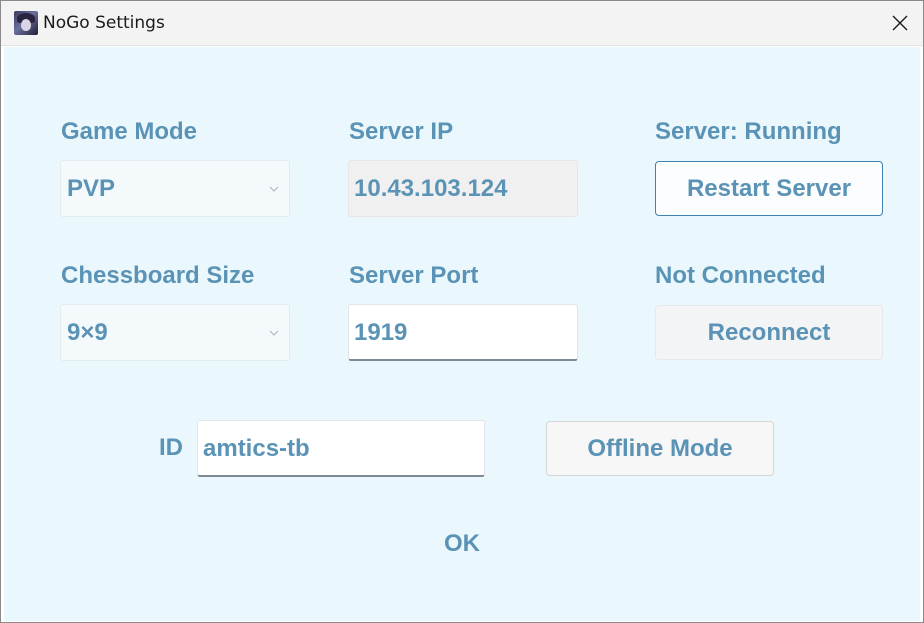 The height and width of the screenshot is (623, 924). What do you see at coordinates (91, 188) in the screenshot?
I see `game-mode-value: PVP` at bounding box center [91, 188].